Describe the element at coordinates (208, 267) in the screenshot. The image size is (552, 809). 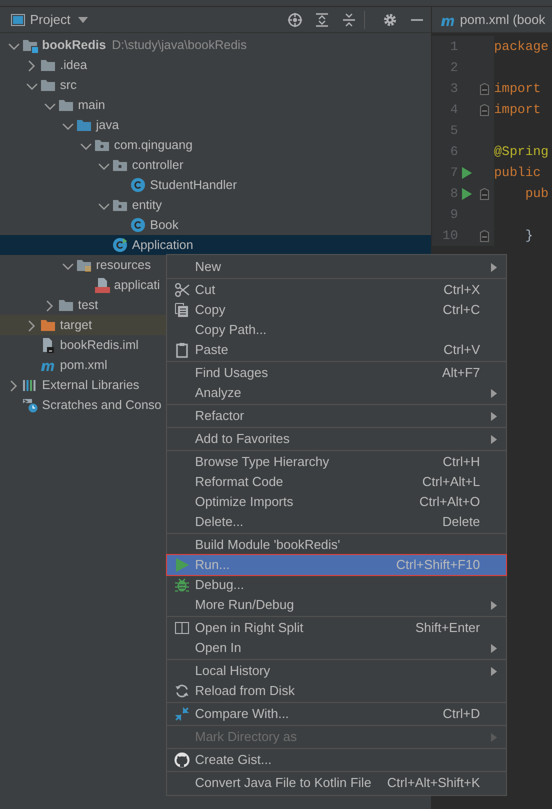
I see `menu-label: New` at that location.